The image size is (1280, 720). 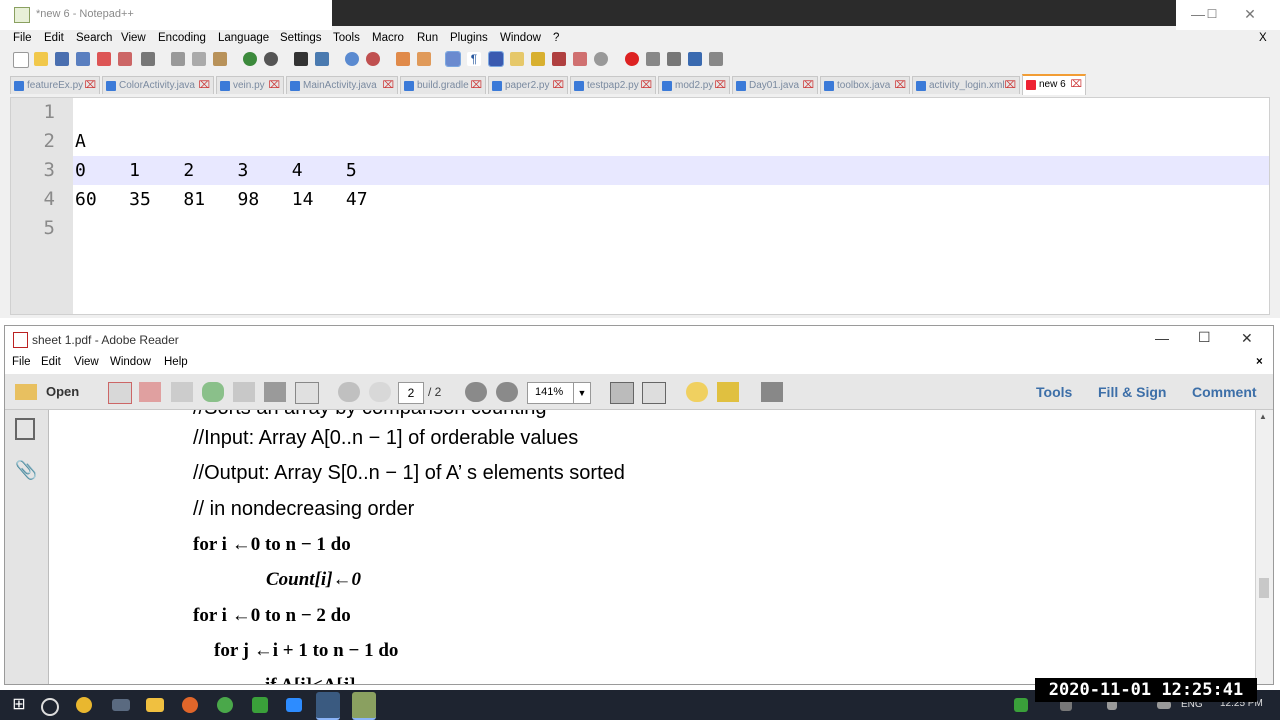 What do you see at coordinates (25, 429) in the screenshot?
I see `pages-icon` at bounding box center [25, 429].